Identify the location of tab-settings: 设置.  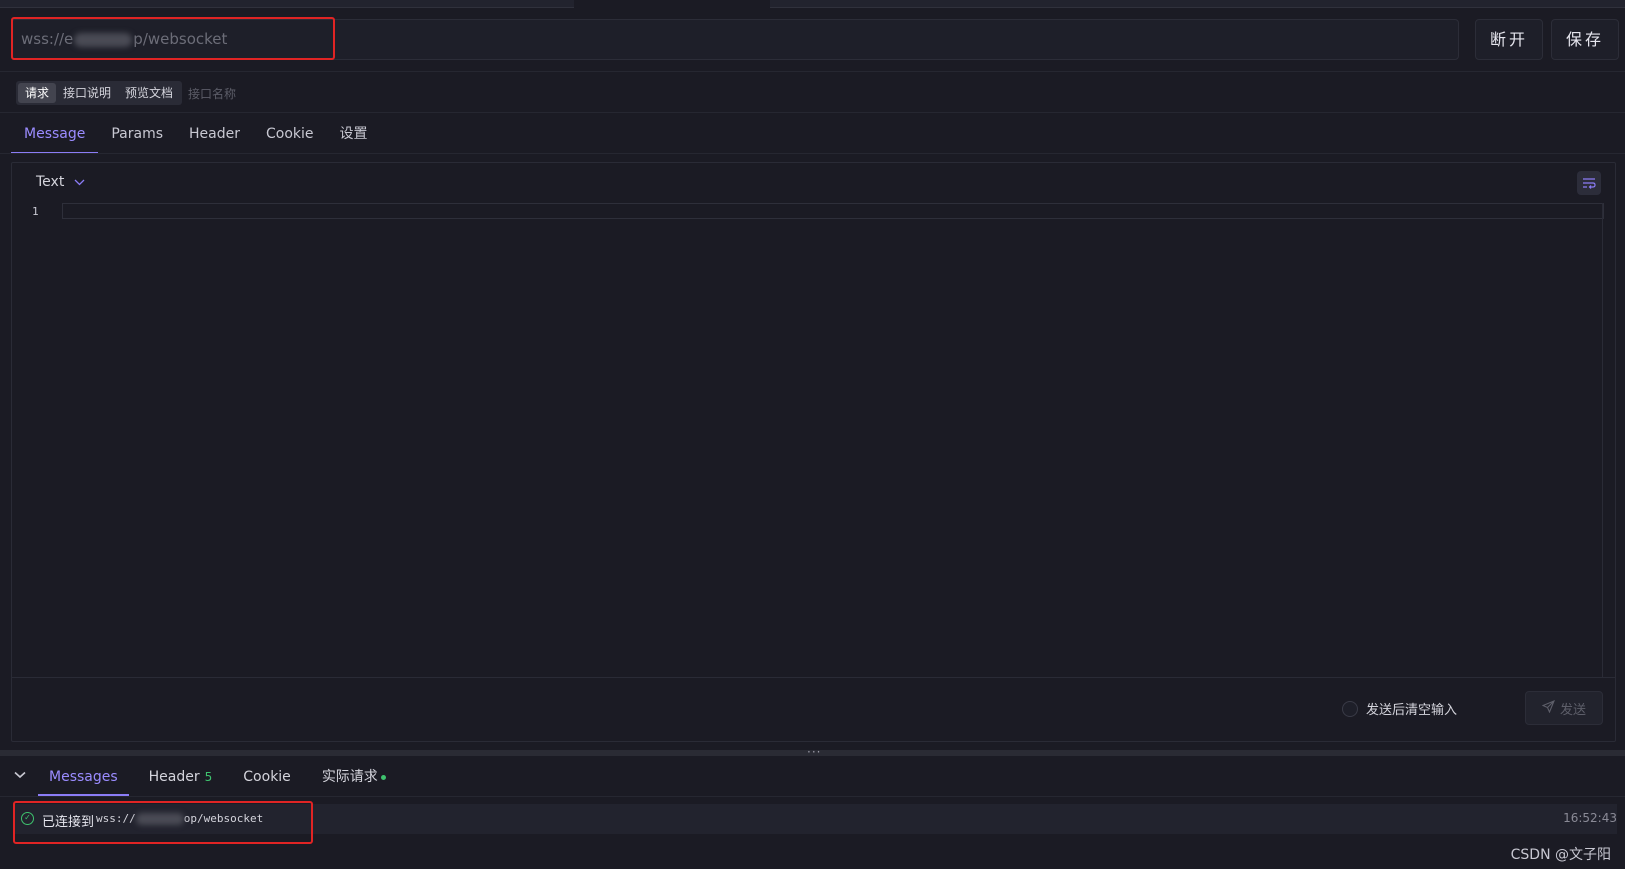
(354, 136).